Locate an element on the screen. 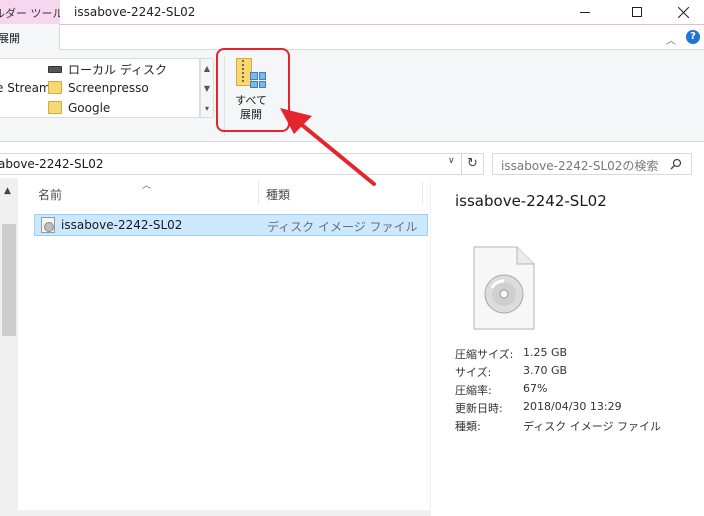 The image size is (704, 516). maximize-icon is located at coordinates (637, 12).